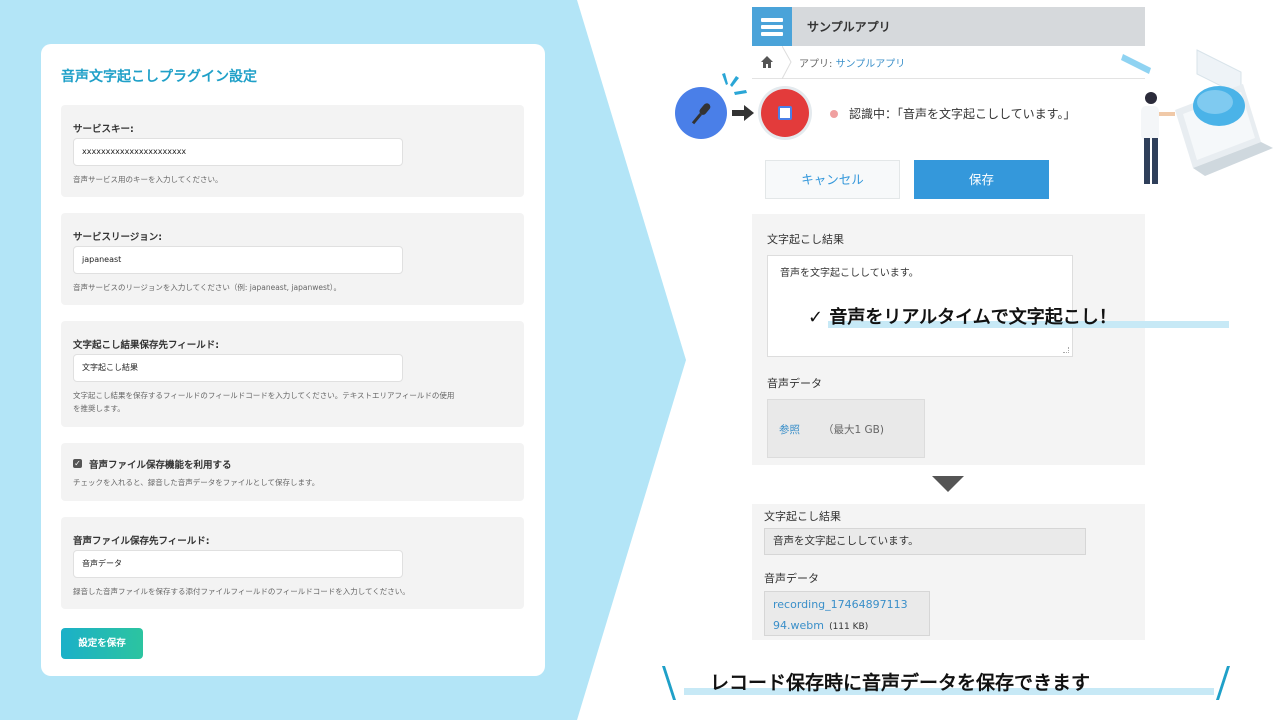  Describe the element at coordinates (669, 683) in the screenshot. I see `left-accent-slash-icon` at that location.